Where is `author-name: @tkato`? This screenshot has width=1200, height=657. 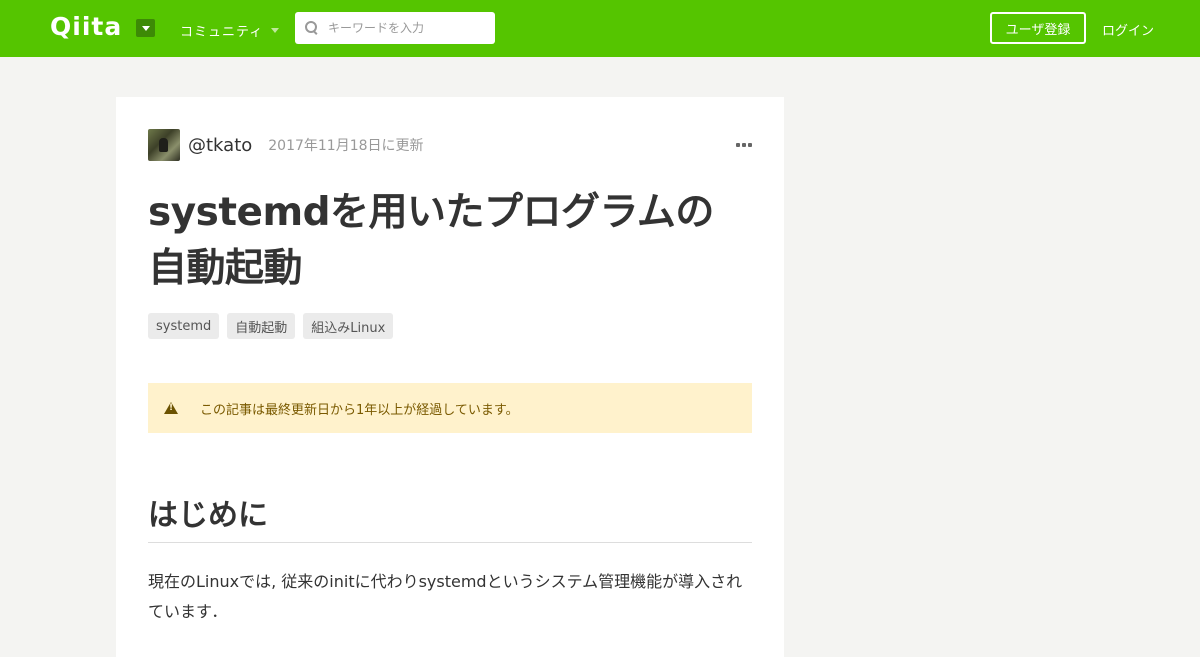 author-name: @tkato is located at coordinates (220, 145).